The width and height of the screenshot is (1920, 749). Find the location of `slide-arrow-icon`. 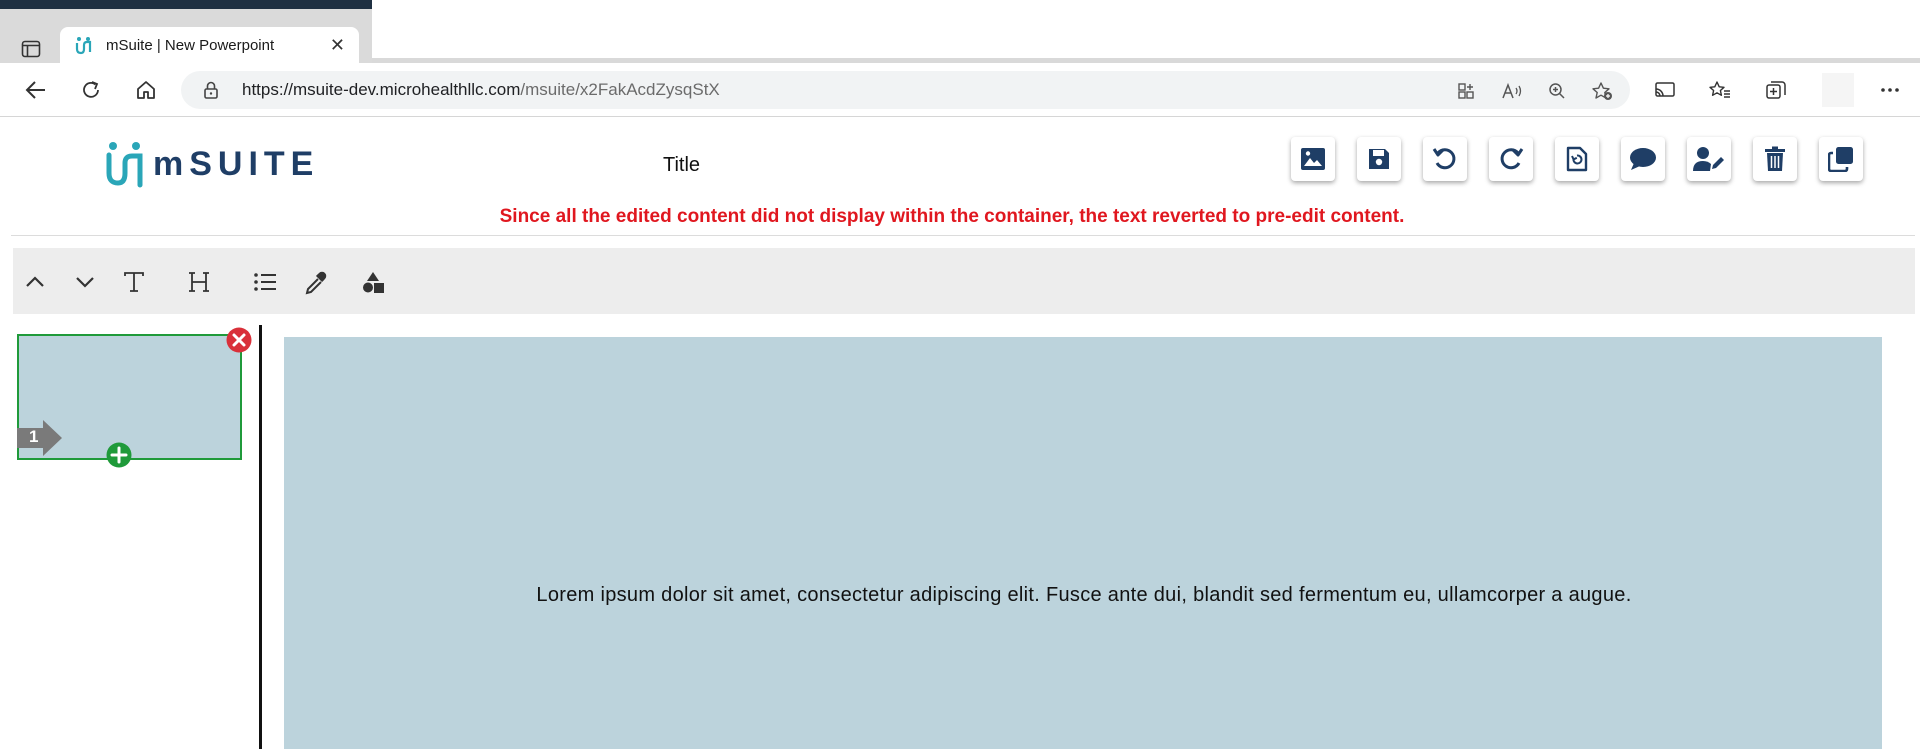

slide-arrow-icon is located at coordinates (39, 438).